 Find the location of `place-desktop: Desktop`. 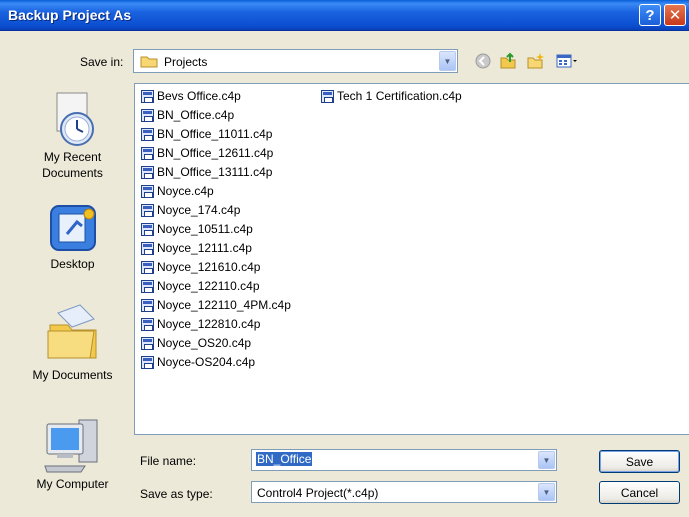

place-desktop: Desktop is located at coordinates (72, 236).